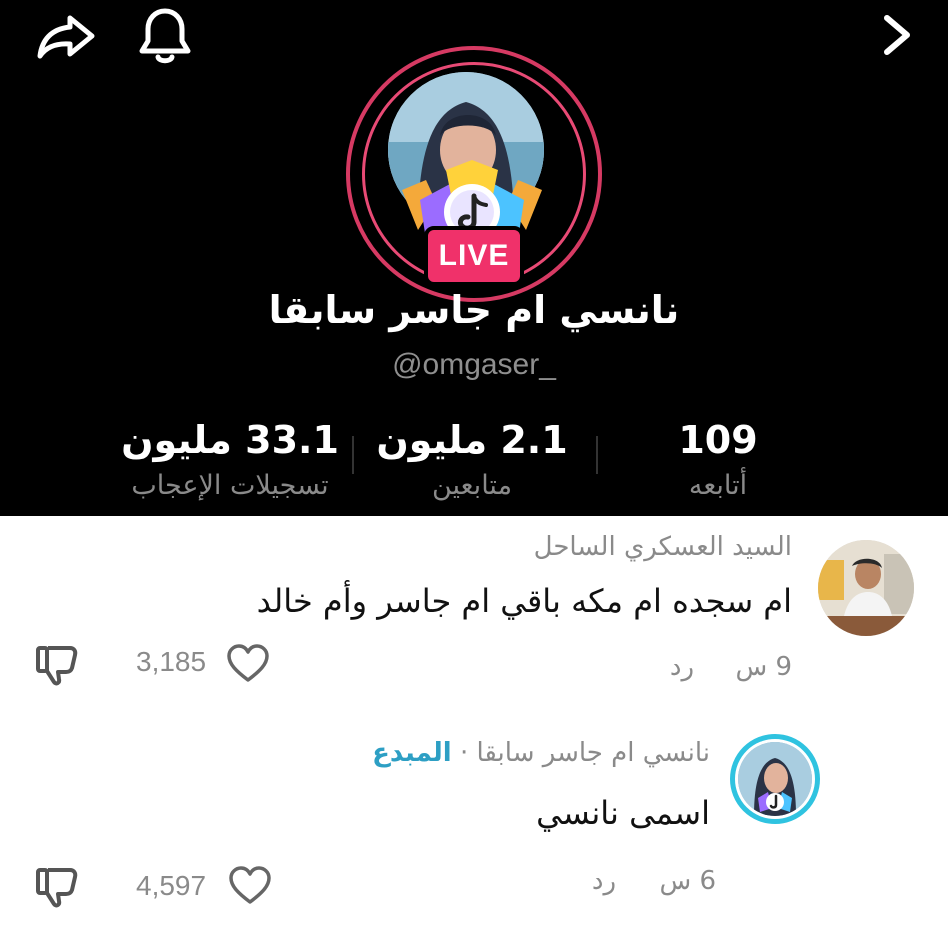 The image size is (948, 942). What do you see at coordinates (593, 753) in the screenshot?
I see `comment-author: نانسي ام جاسر سابقا` at bounding box center [593, 753].